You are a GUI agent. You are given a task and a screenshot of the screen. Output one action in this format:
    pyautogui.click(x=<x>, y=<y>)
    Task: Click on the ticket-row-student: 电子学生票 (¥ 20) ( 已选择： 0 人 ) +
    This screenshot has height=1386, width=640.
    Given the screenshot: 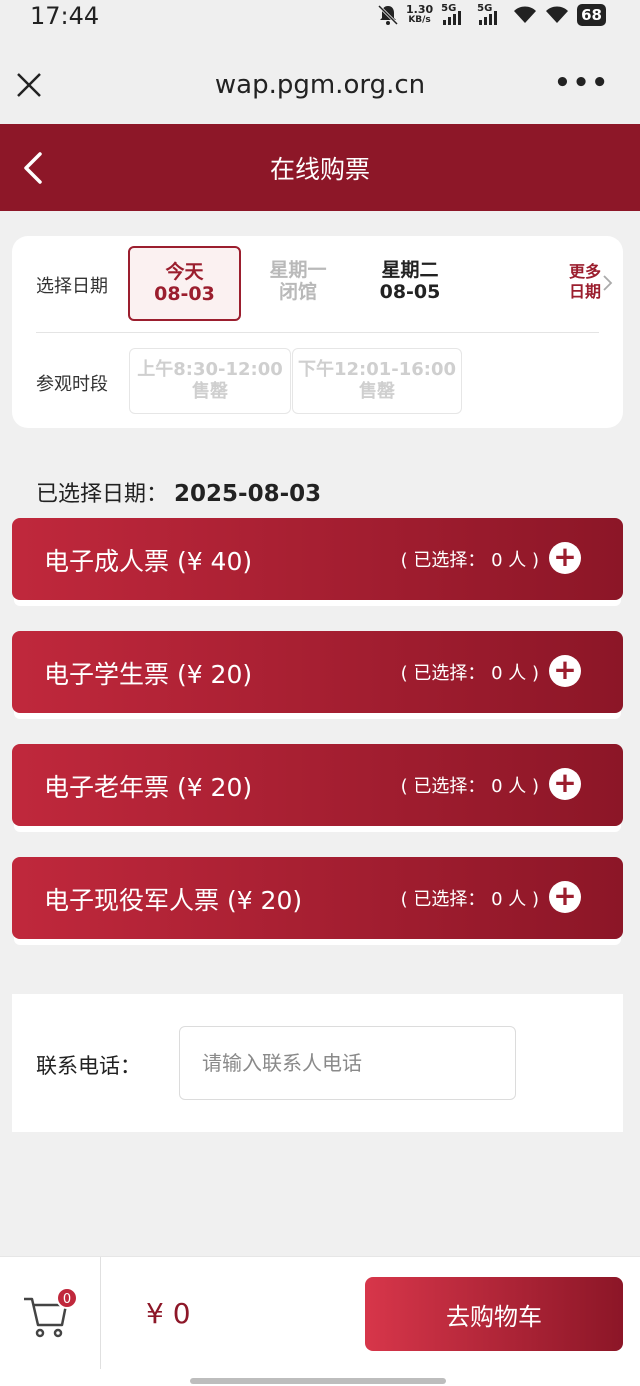 What is the action you would take?
    pyautogui.click(x=317, y=676)
    